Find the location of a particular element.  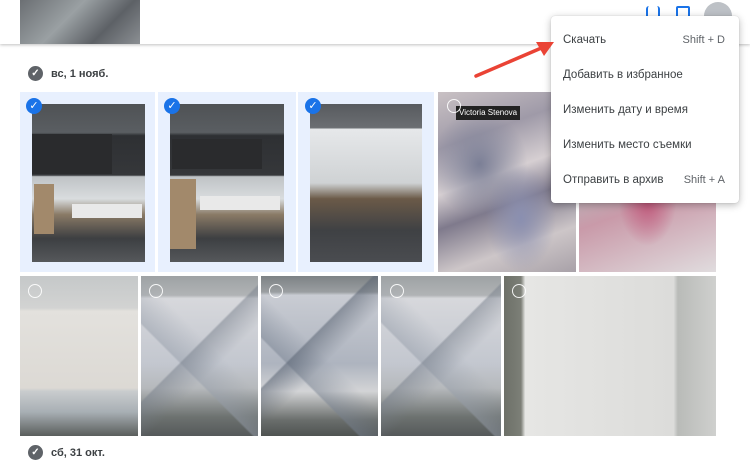

menu-item-edit-location: Изменить место съемки is located at coordinates (645, 144).